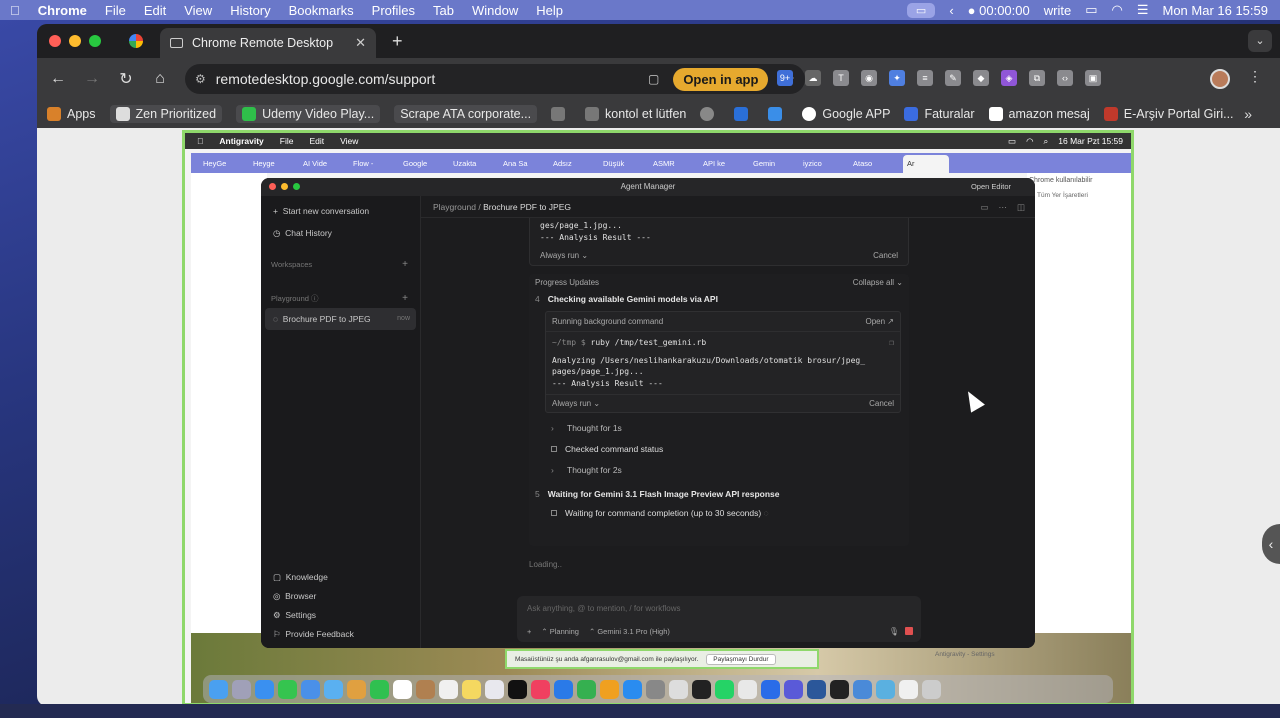  I want to click on numbers-icon, so click(586, 689).